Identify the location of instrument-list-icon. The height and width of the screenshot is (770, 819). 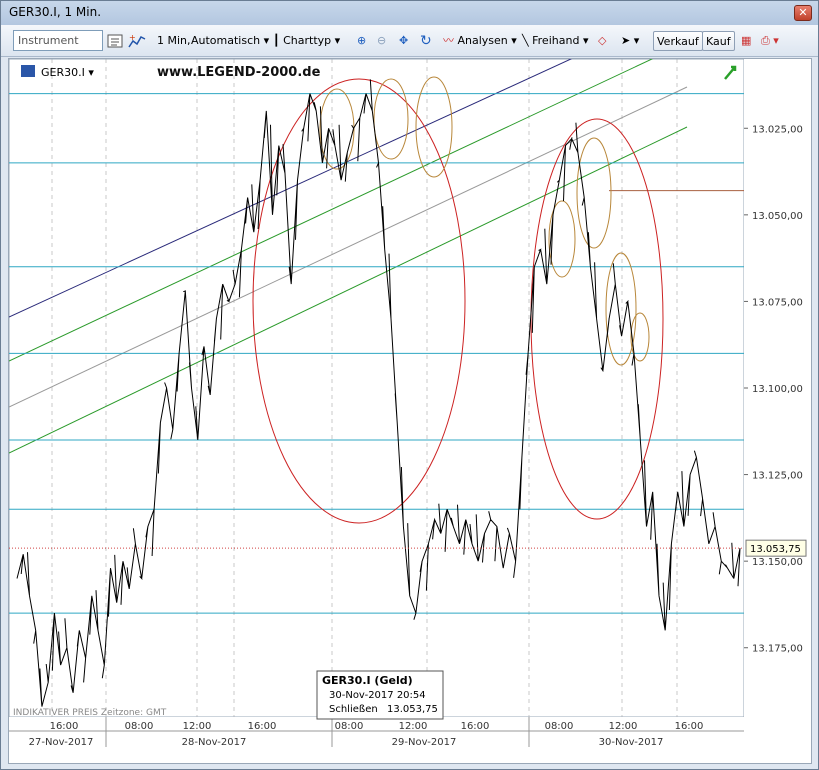
(115, 41).